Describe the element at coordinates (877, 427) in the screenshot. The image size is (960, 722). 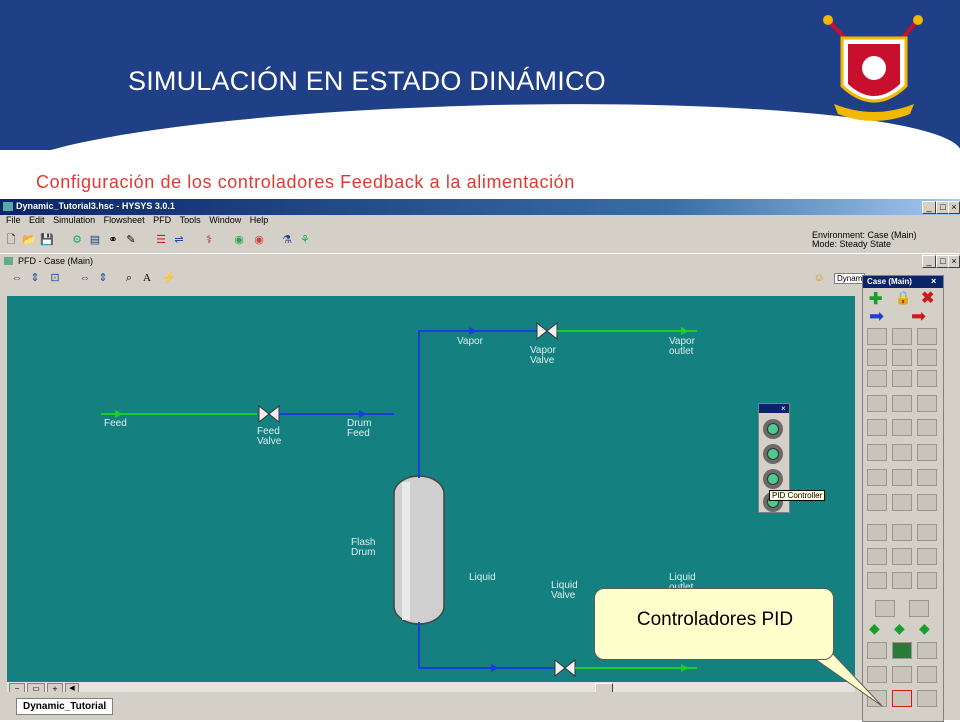
I see `reactor-g-icon` at that location.